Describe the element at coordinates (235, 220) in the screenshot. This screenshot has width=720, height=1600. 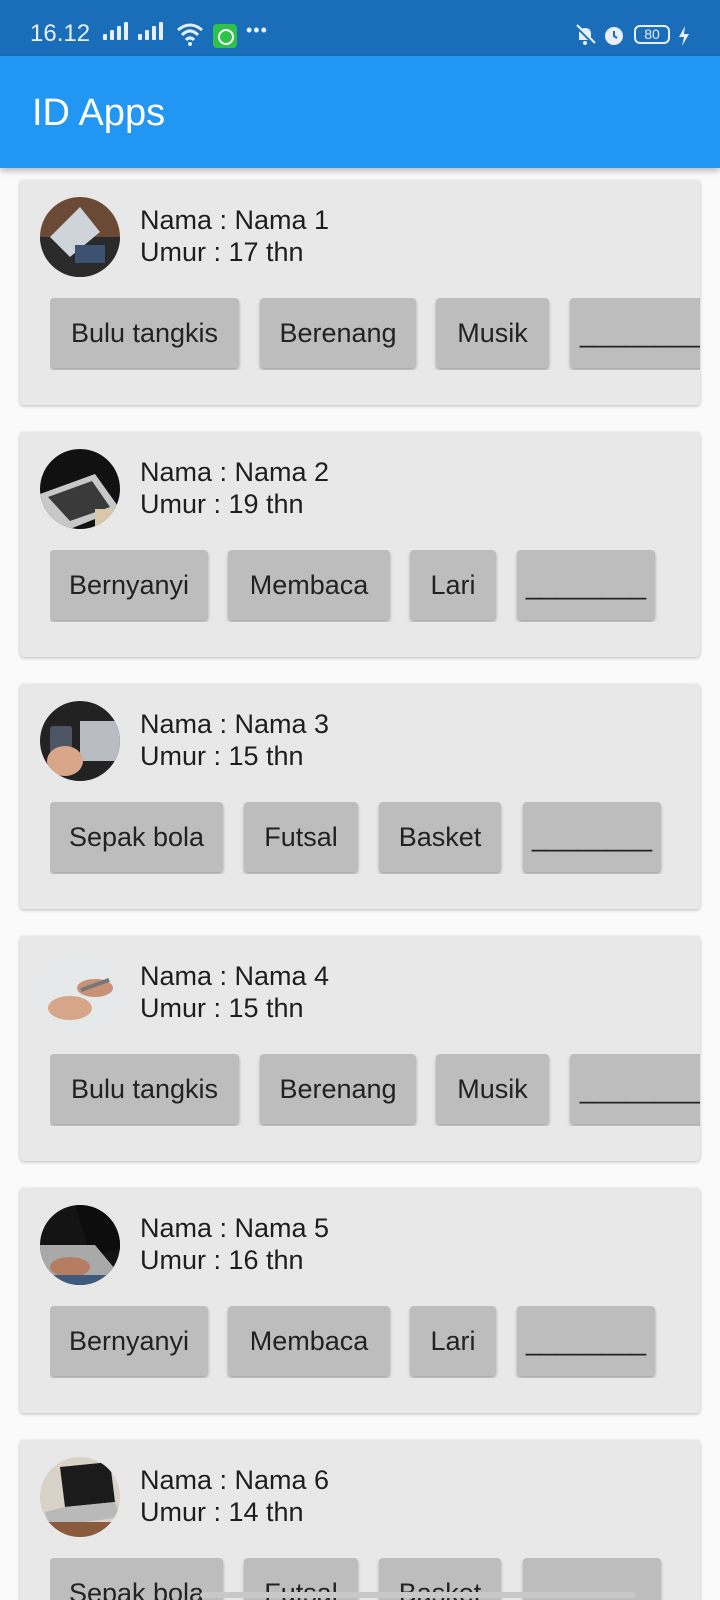
I see `person-name: Nama : Nama 1` at that location.